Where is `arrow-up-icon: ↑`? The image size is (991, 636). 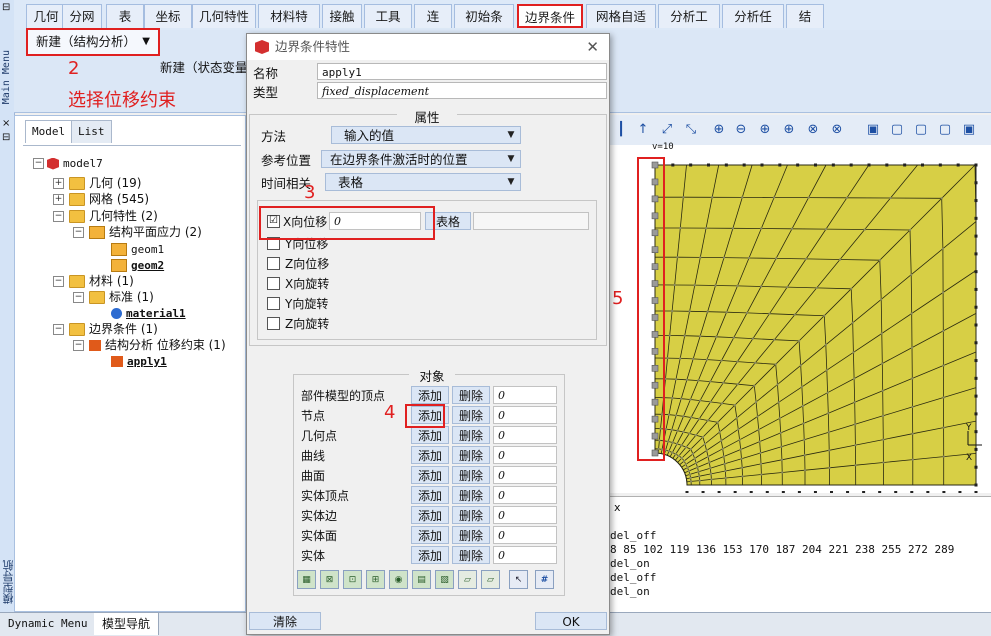
arrow-up-icon: ↑ is located at coordinates (643, 130).